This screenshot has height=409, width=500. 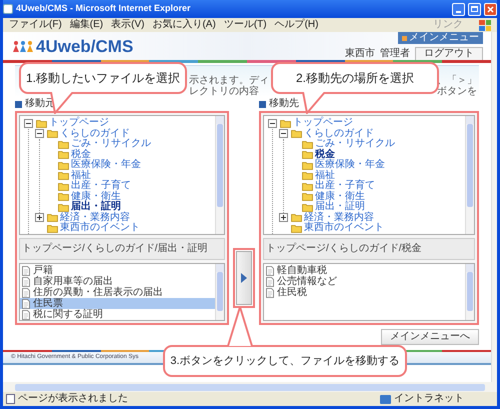 What do you see at coordinates (364, 270) in the screenshot?
I see `file-item: 軽自動車税` at bounding box center [364, 270].